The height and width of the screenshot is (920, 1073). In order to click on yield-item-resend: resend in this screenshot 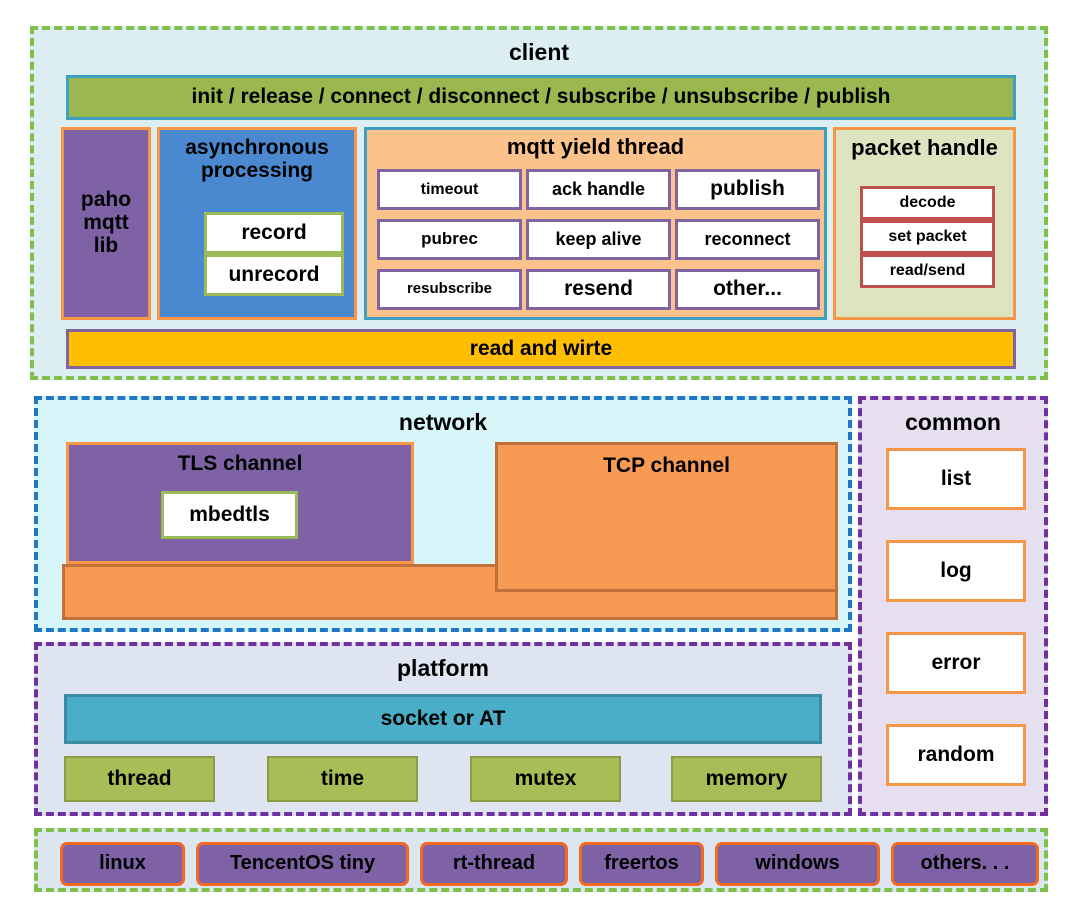, I will do `click(598, 289)`.